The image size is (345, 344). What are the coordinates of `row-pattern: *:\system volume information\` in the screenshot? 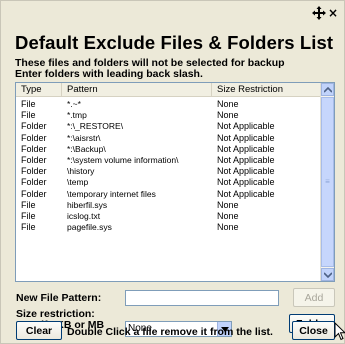 It's located at (123, 159).